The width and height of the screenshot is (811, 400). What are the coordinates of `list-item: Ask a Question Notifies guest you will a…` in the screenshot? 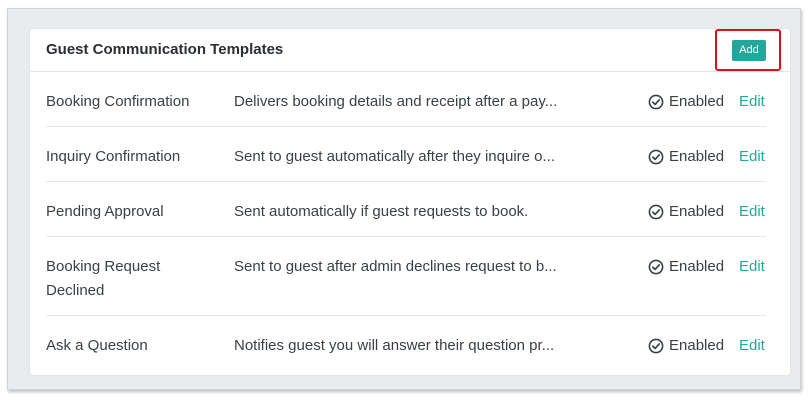 It's located at (406, 343).